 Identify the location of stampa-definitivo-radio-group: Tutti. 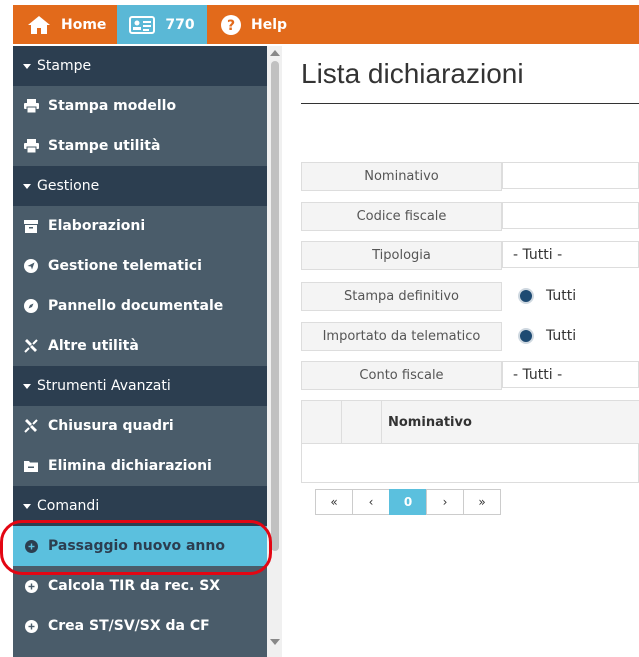
(570, 295).